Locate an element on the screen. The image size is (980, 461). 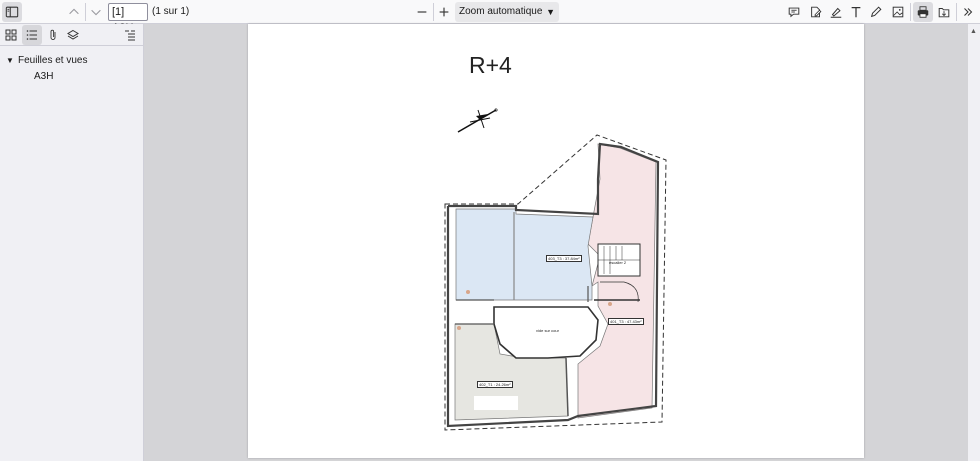
room-label-402: 402_T1 : 24.26m² is located at coordinates (495, 384).